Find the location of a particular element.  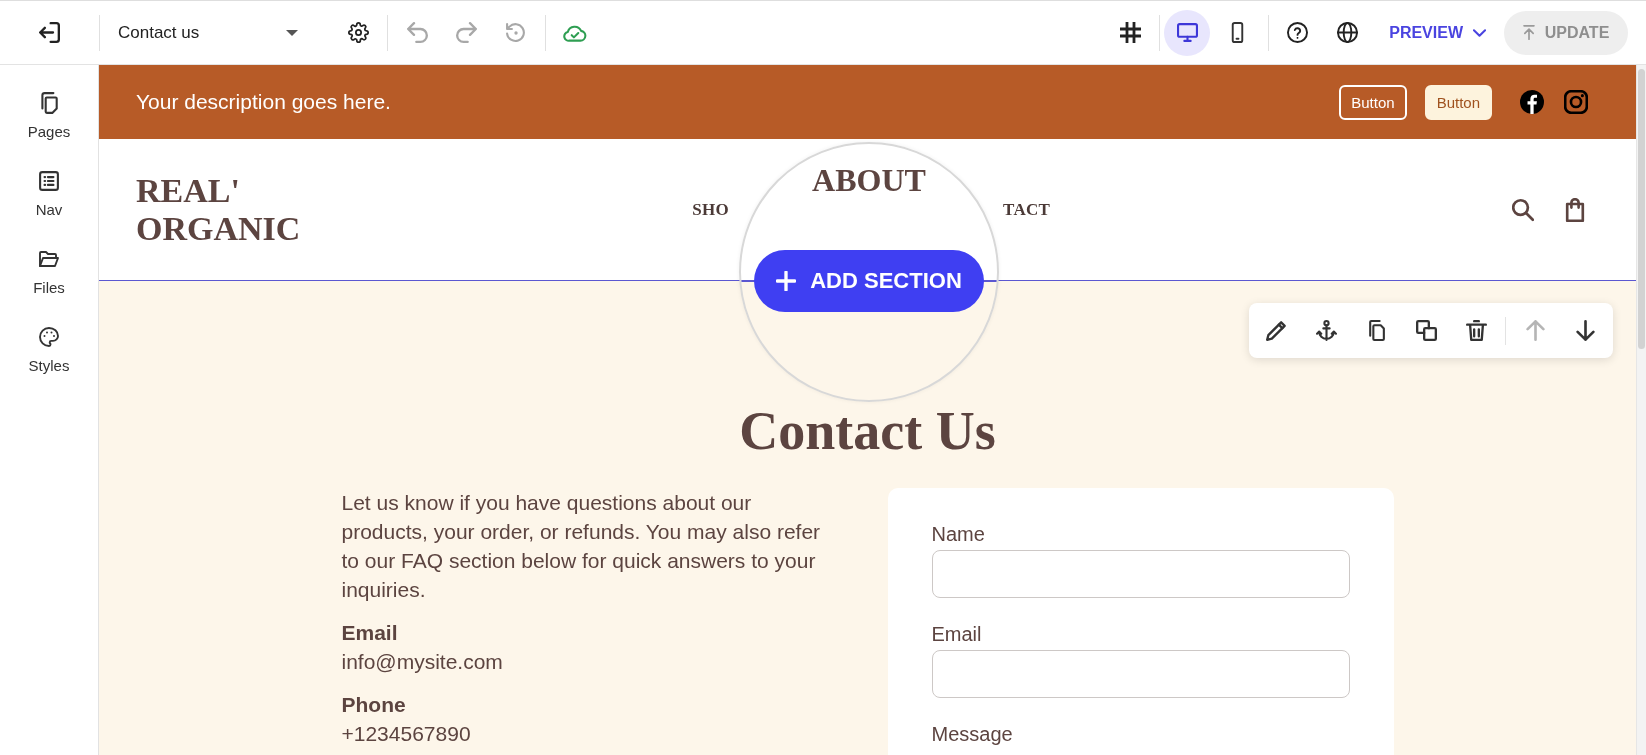

add-section-button: ADD SECTION is located at coordinates (869, 281).